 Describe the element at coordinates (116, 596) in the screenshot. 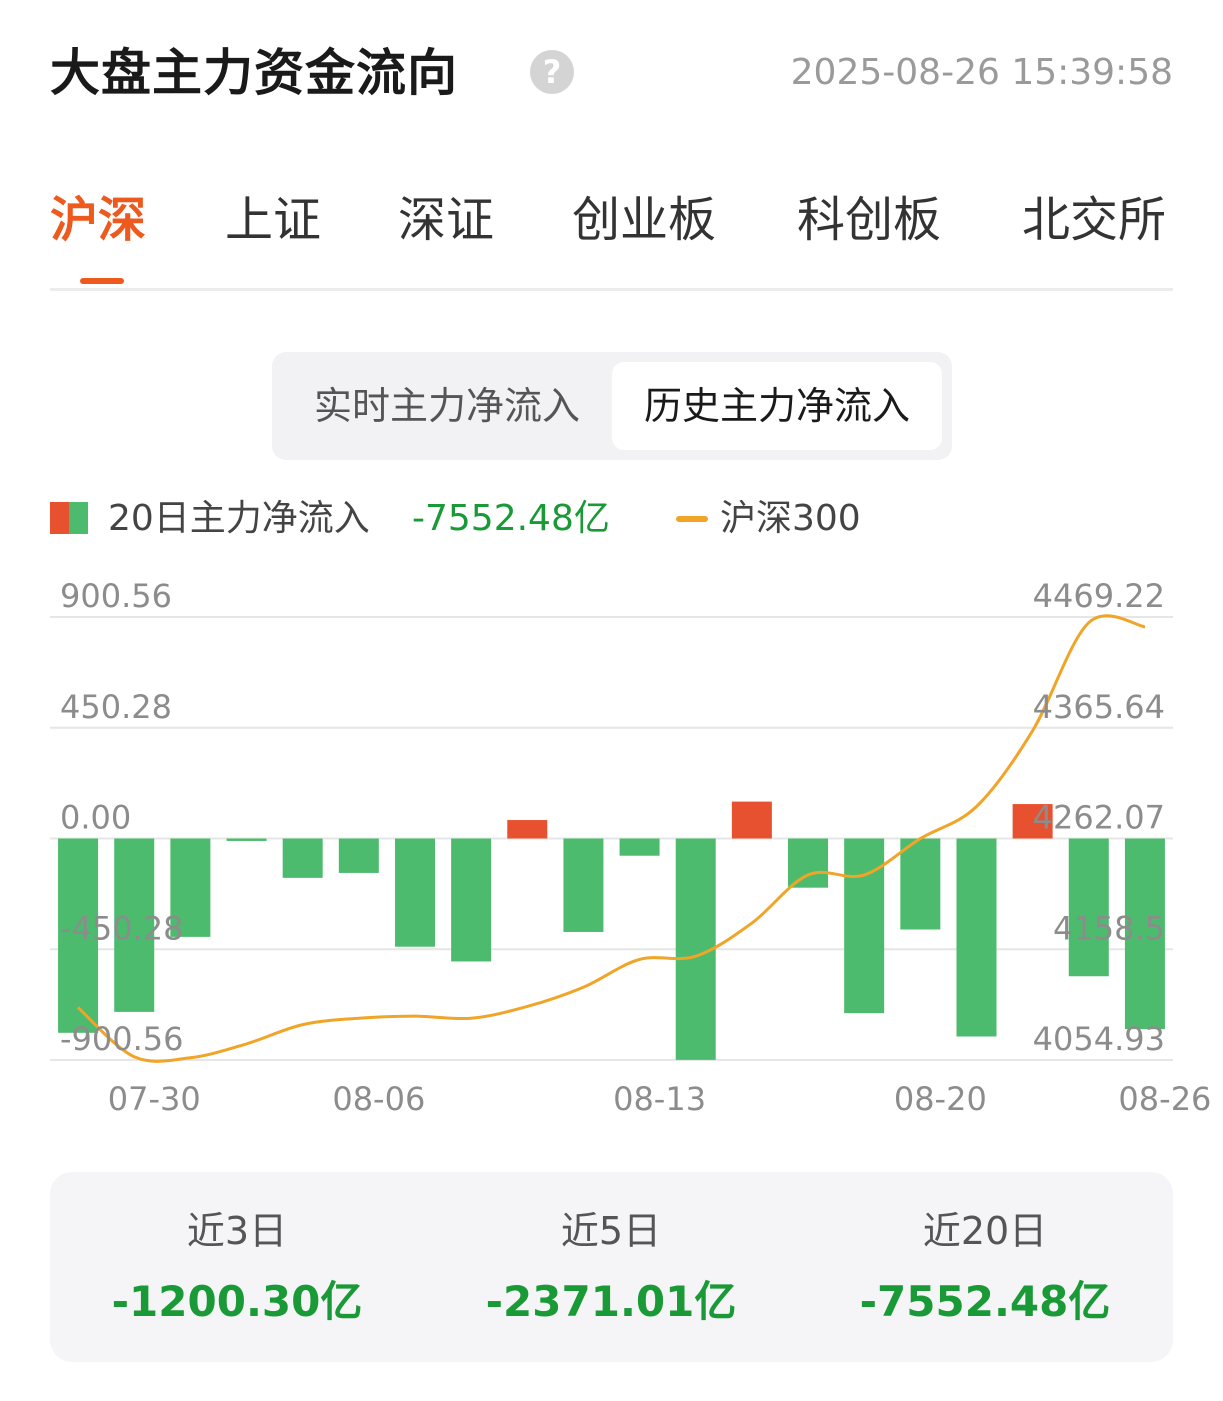

I see `left-axis-tick: 900.56` at that location.